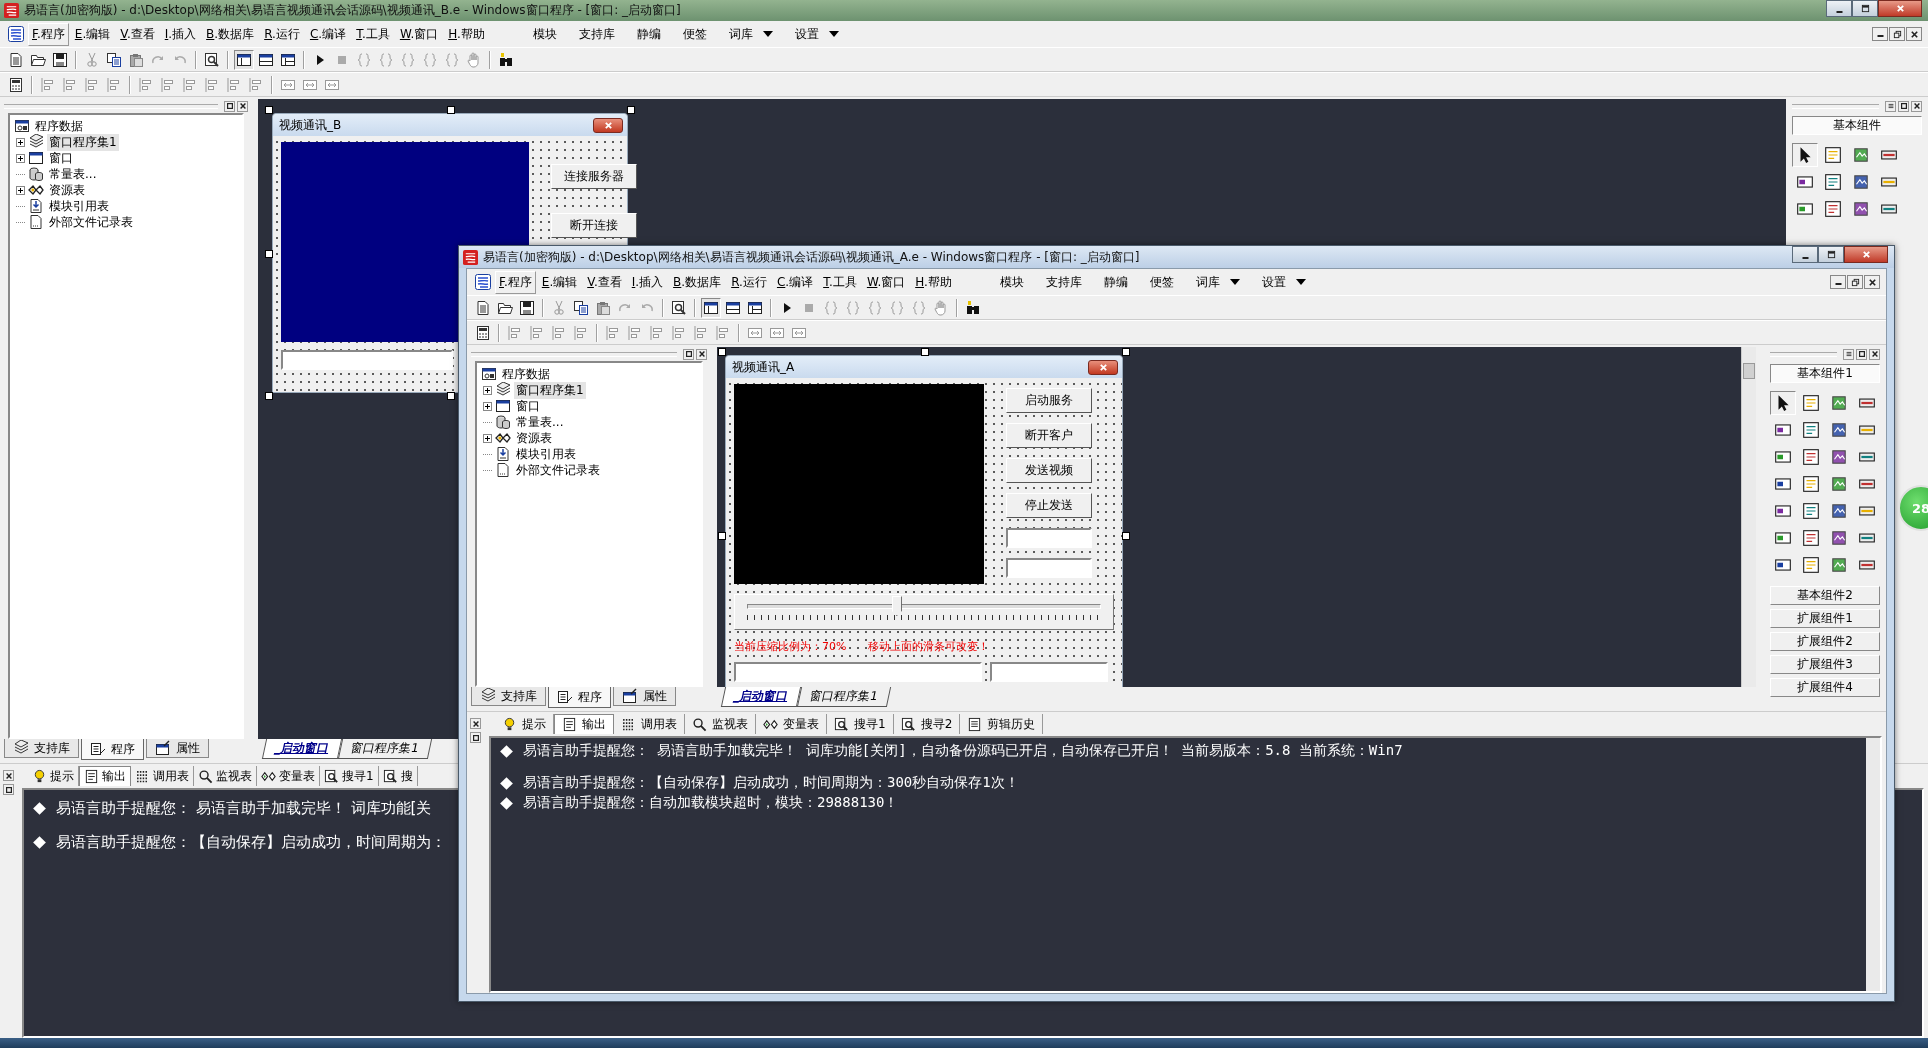 Image resolution: width=1928 pixels, height=1048 pixels. Describe the element at coordinates (1115, 282) in the screenshot. I see `menu-item: 静编` at that location.